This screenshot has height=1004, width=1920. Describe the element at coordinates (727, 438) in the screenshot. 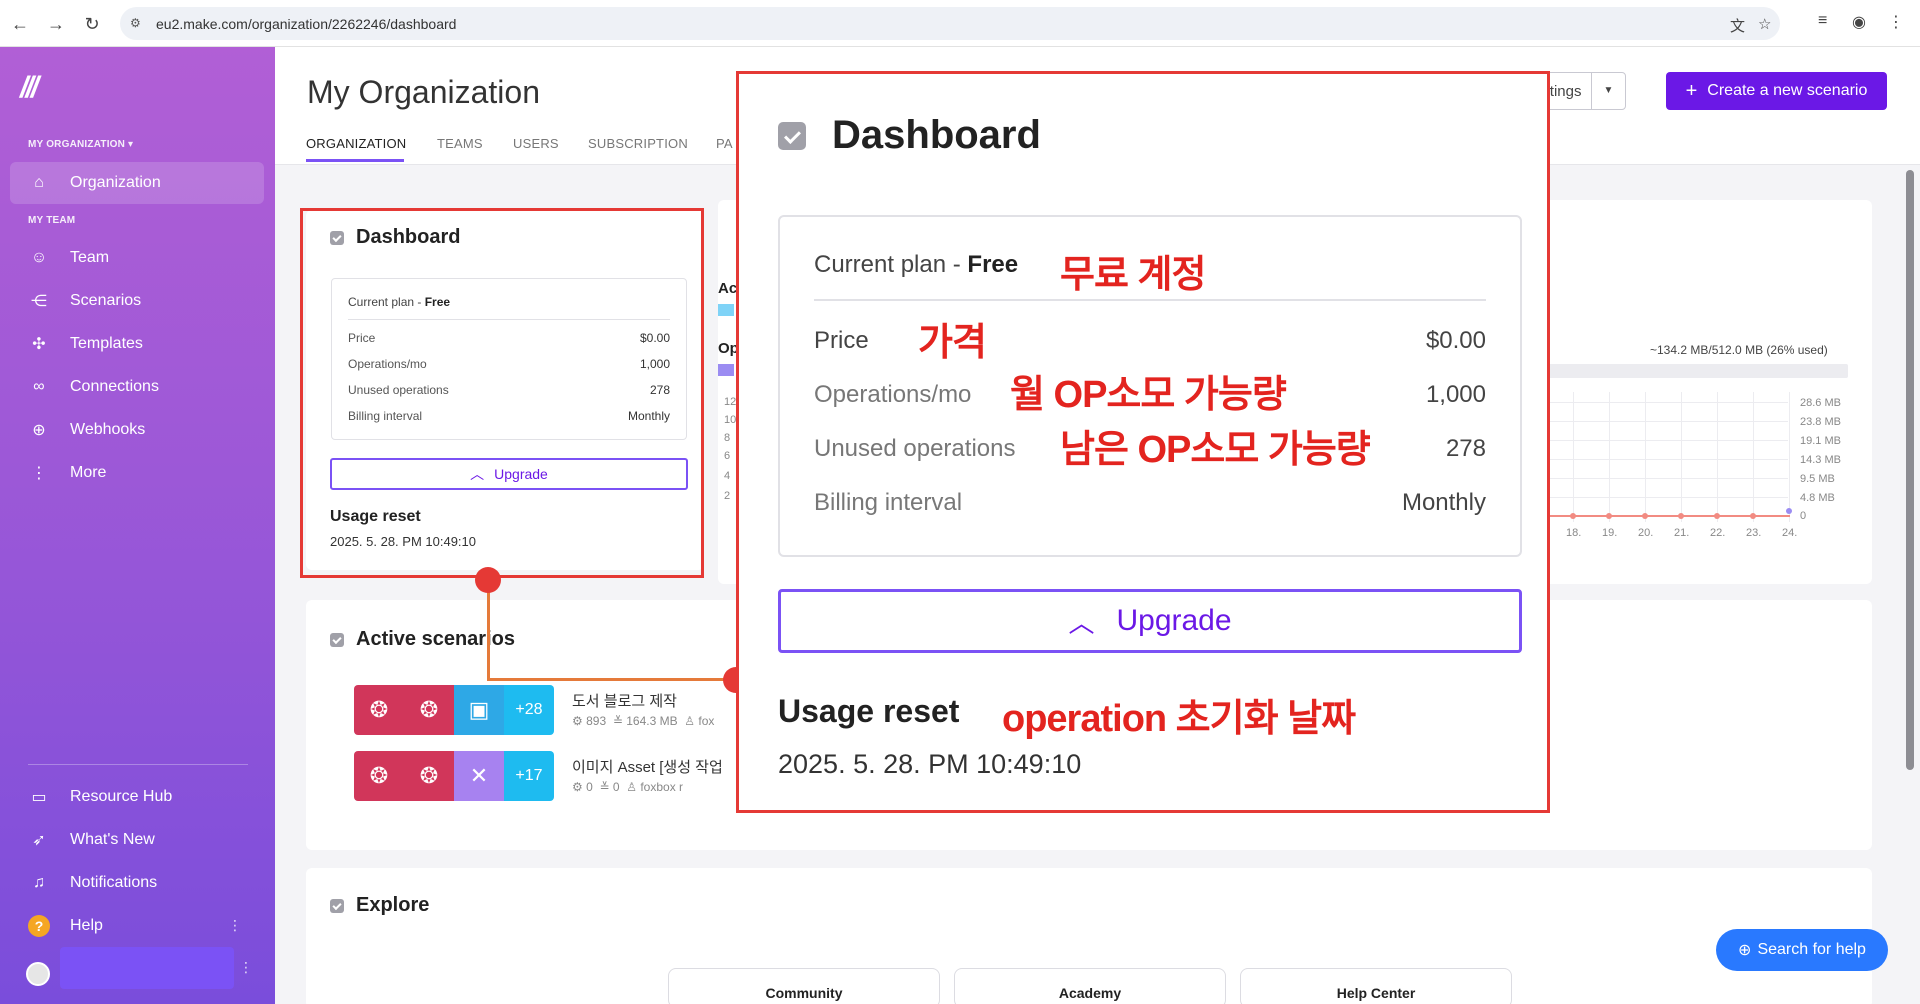

I see `left-tick-8: 8` at that location.